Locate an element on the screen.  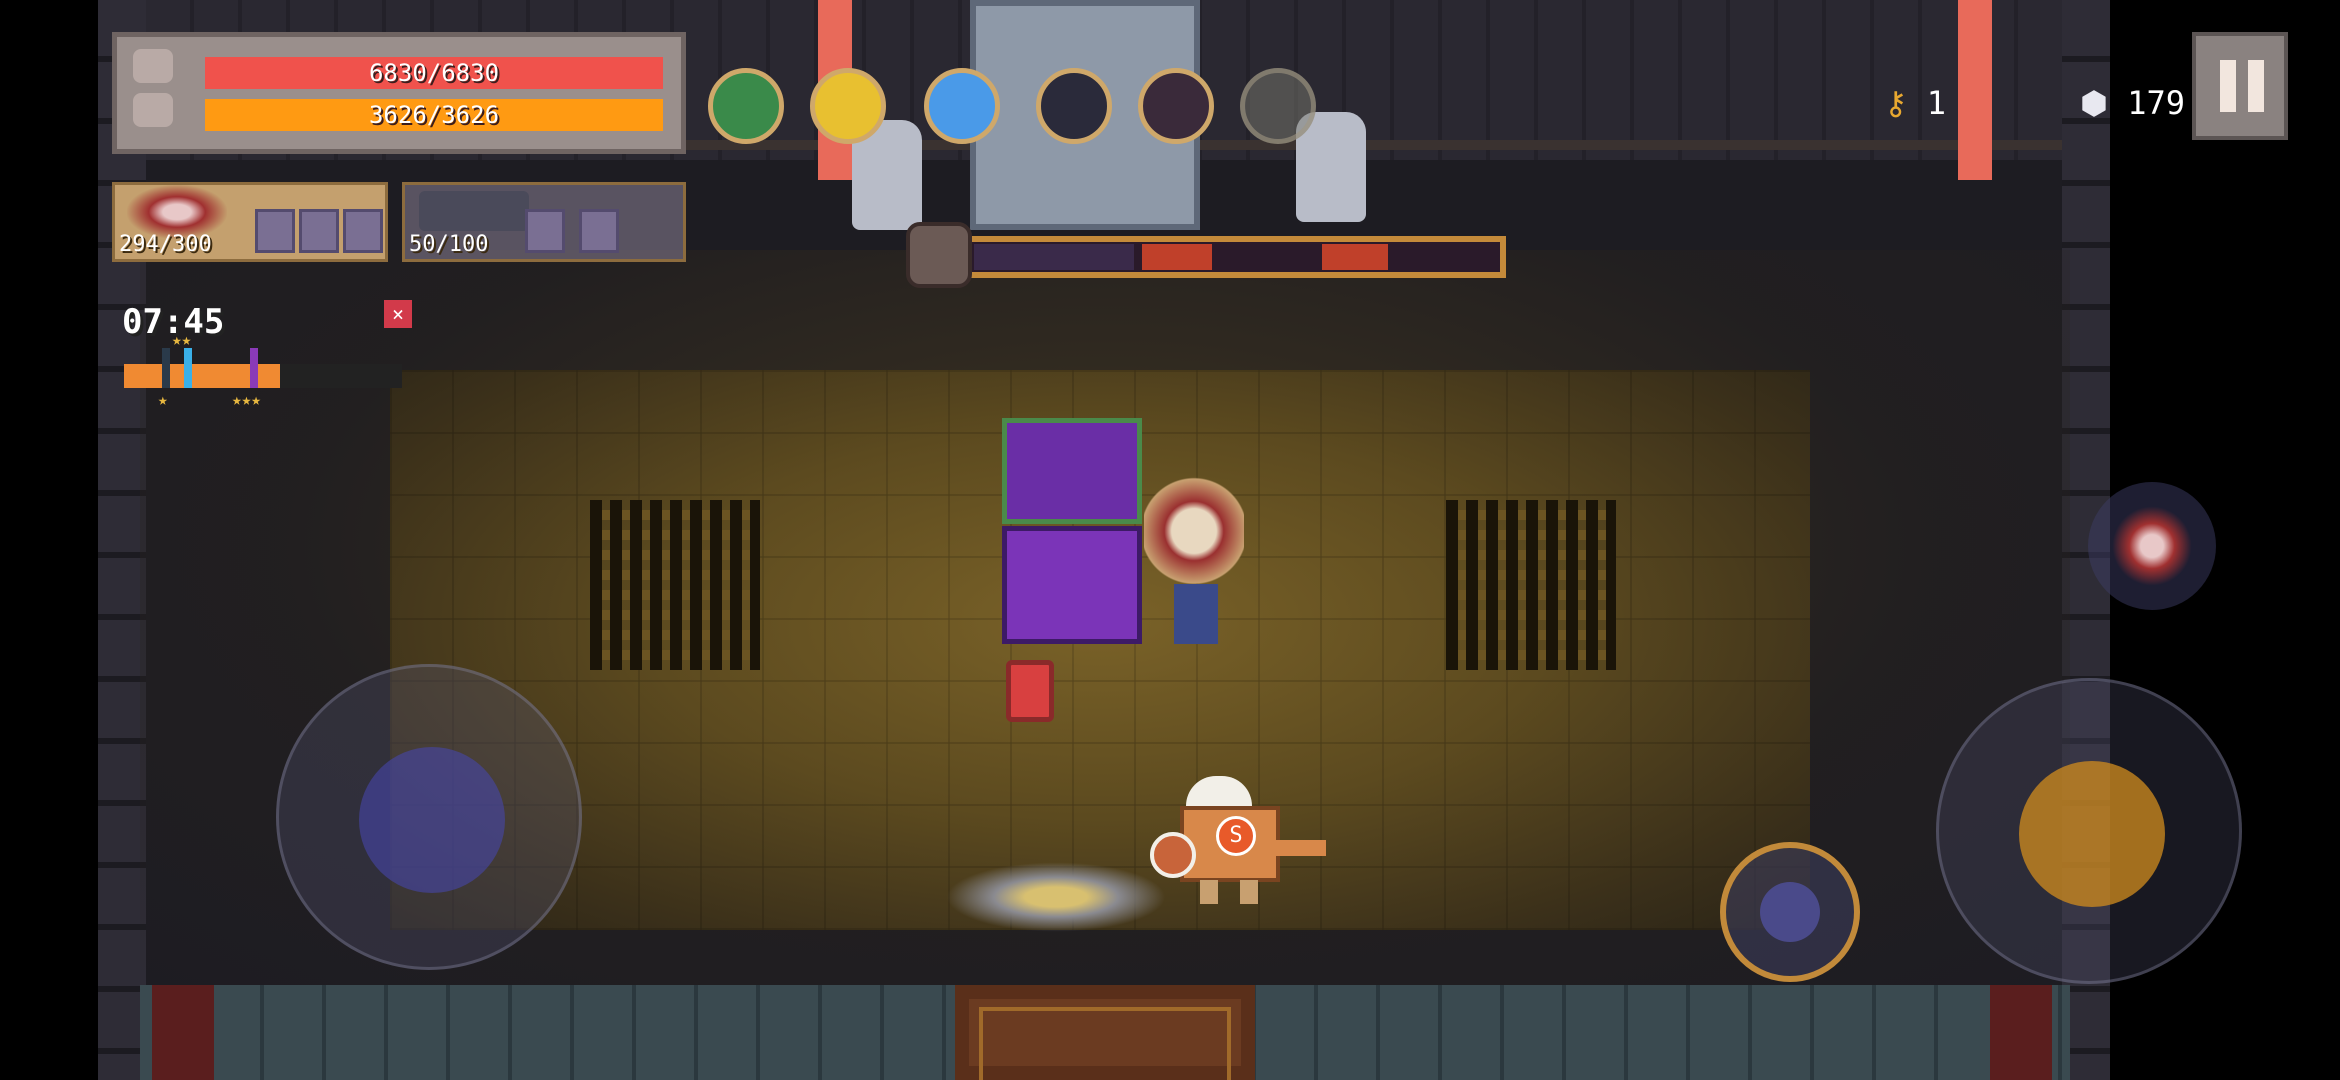
robot-legs is located at coordinates (1230, 892).